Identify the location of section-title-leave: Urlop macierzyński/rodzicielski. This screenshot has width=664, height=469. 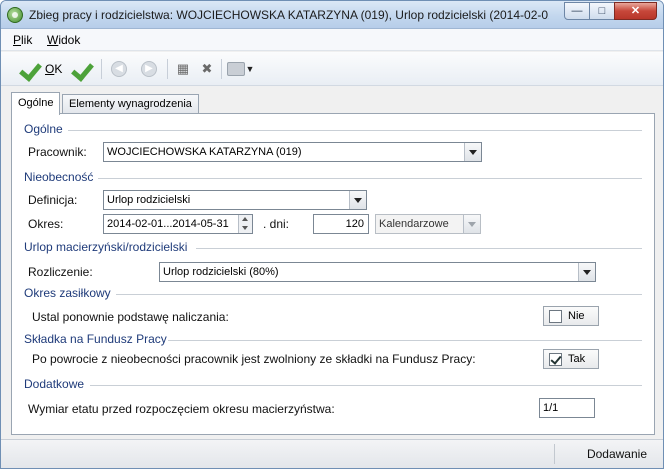
(106, 247).